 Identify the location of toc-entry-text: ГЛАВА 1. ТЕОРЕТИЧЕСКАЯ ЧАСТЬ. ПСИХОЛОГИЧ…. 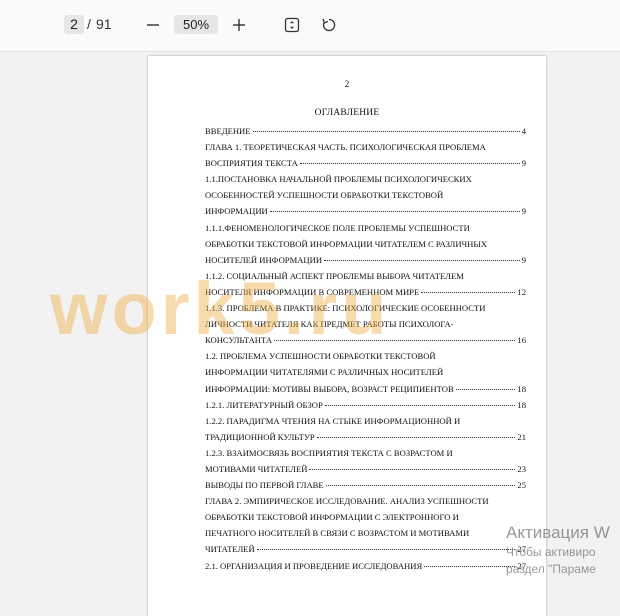
(345, 147).